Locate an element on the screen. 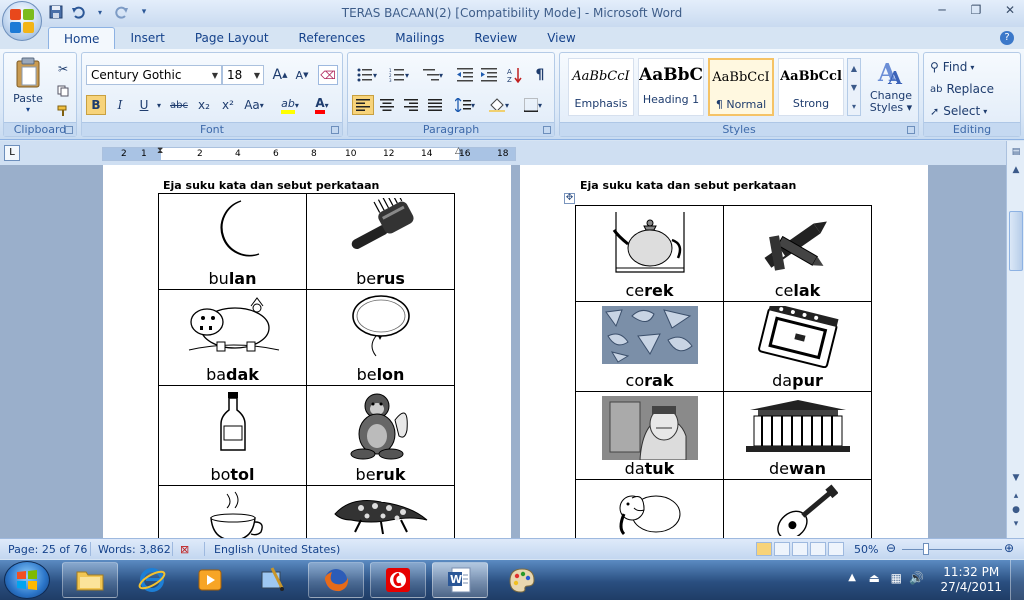  word-count: Words: 3,862 is located at coordinates (134, 549).